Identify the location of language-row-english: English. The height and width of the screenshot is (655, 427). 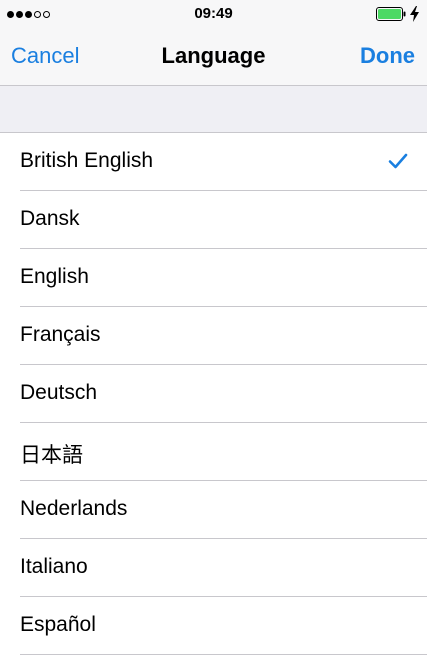
(213, 278).